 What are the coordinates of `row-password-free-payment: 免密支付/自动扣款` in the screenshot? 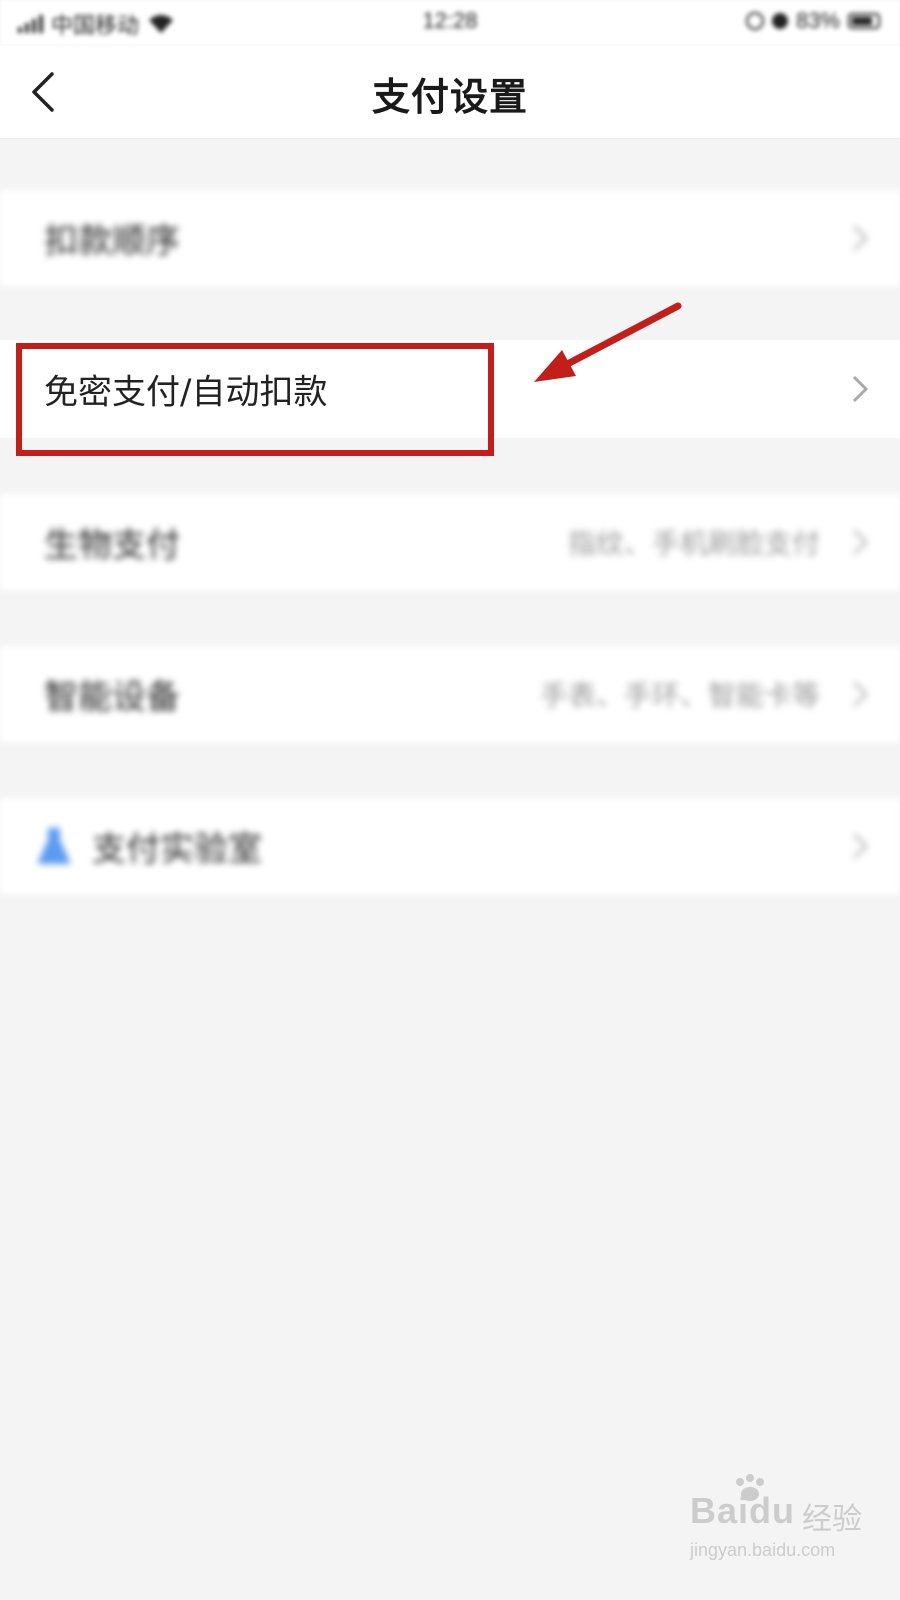 It's located at (450, 389).